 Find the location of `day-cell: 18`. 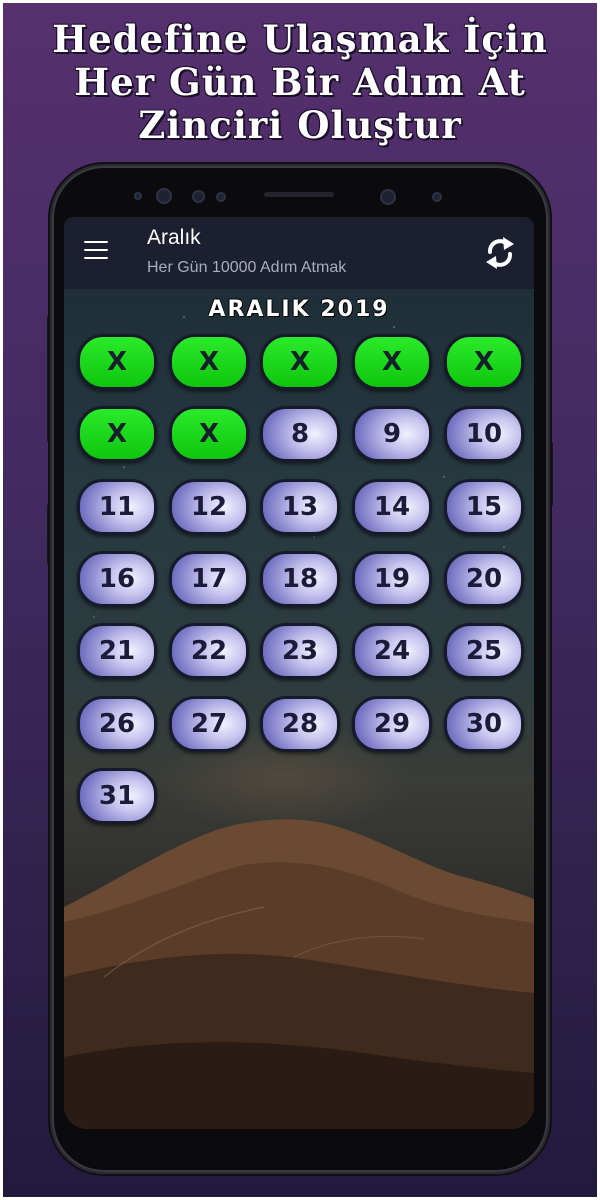

day-cell: 18 is located at coordinates (300, 579).